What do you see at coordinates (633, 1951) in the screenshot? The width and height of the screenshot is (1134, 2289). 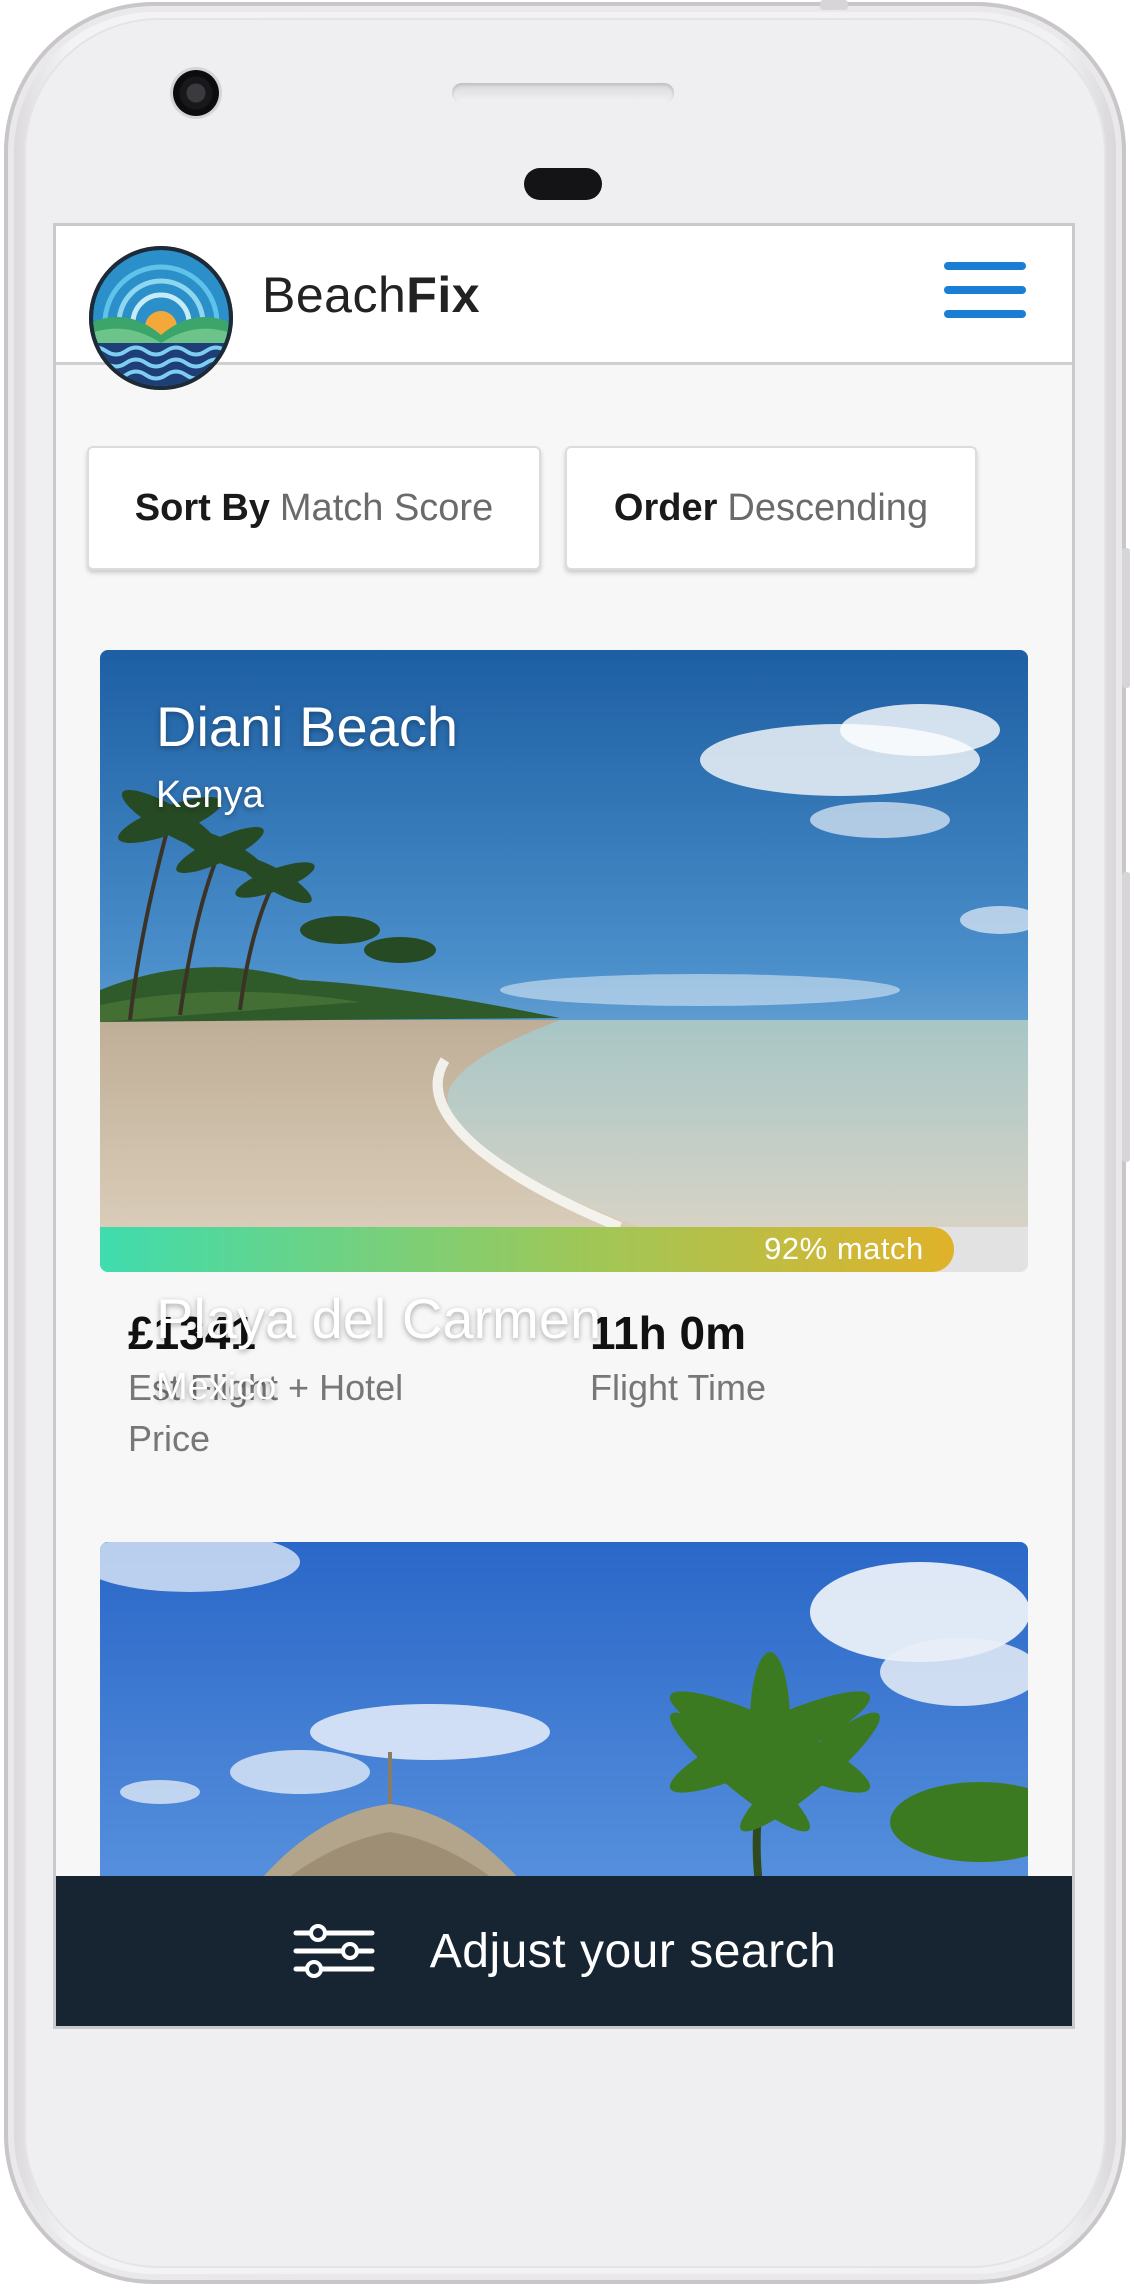 I see `adjust-search-label: Adjust your search` at bounding box center [633, 1951].